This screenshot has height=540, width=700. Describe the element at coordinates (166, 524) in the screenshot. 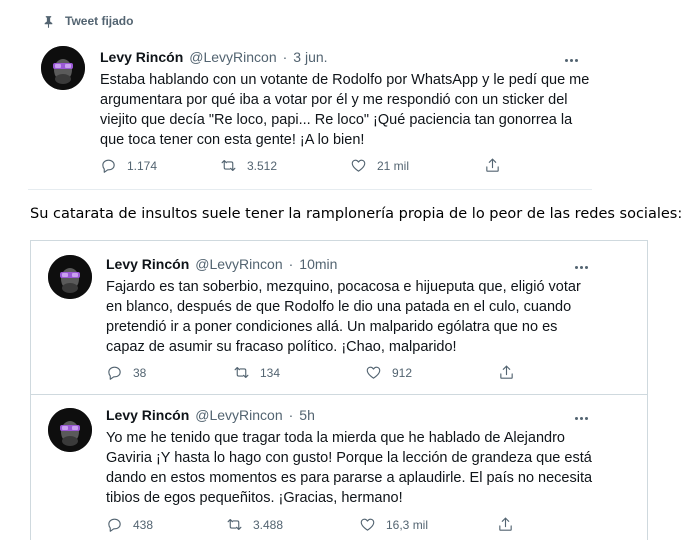

I see `reply-button: 438` at that location.